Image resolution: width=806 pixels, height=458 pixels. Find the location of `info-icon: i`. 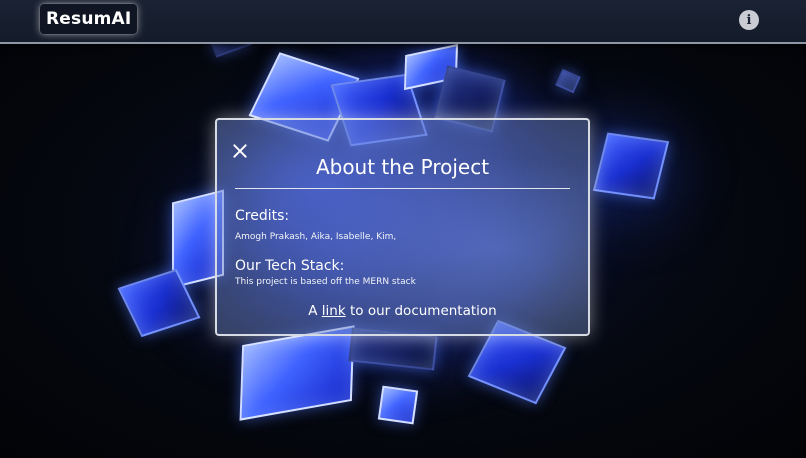

info-icon: i is located at coordinates (749, 20).